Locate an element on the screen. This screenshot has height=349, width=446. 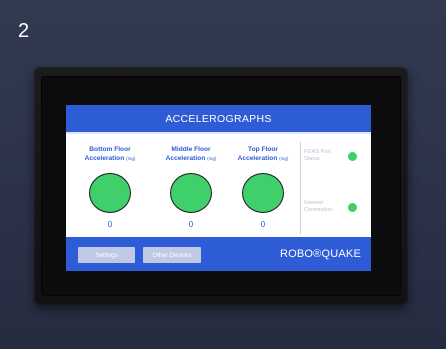
fdas-port-status-label: FDAS Port Status is located at coordinates (317, 156).